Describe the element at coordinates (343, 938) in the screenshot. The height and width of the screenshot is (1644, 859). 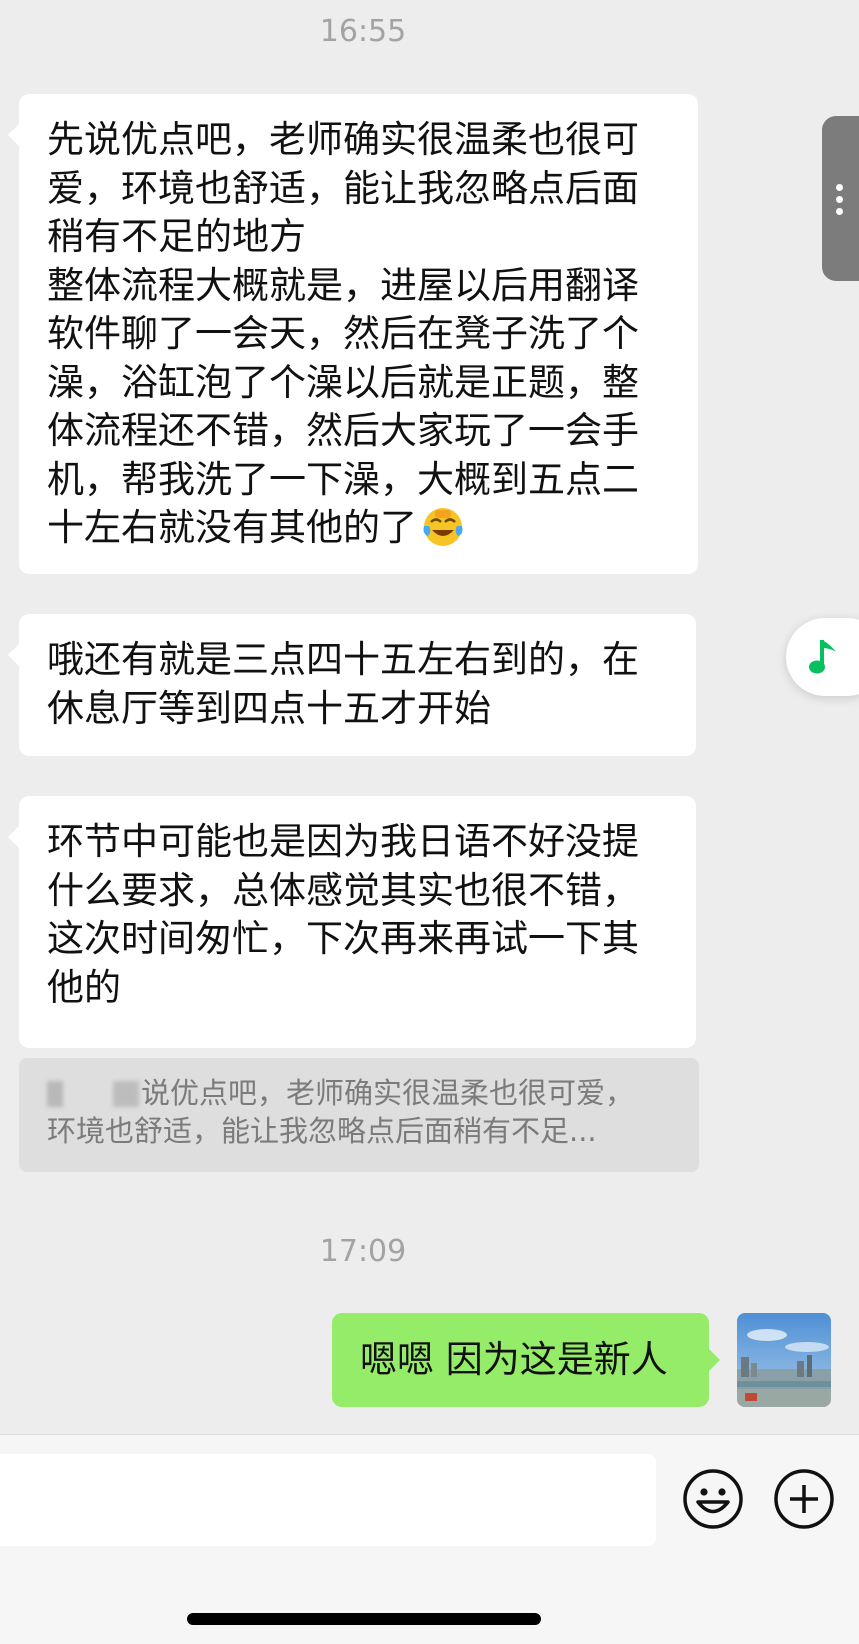
I see `message-line: 这次时间匆忙，下次再来再试一下其` at that location.